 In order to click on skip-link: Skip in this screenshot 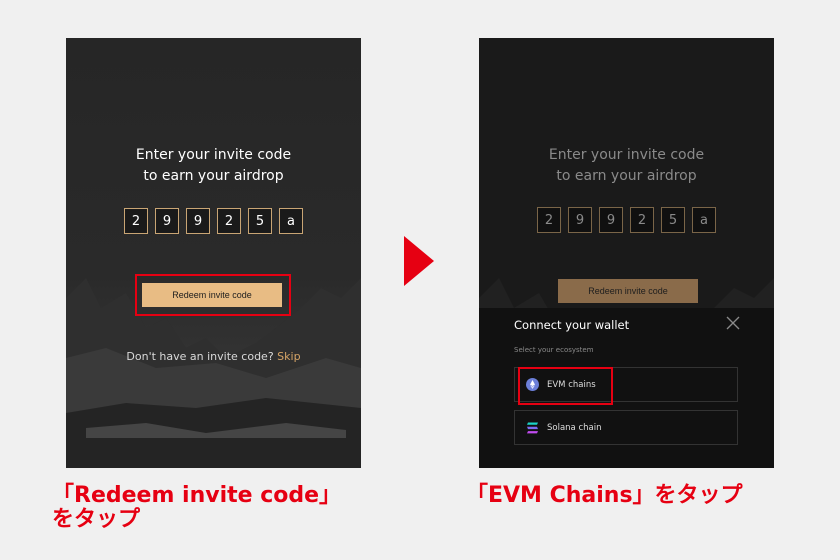, I will do `click(288, 356)`.